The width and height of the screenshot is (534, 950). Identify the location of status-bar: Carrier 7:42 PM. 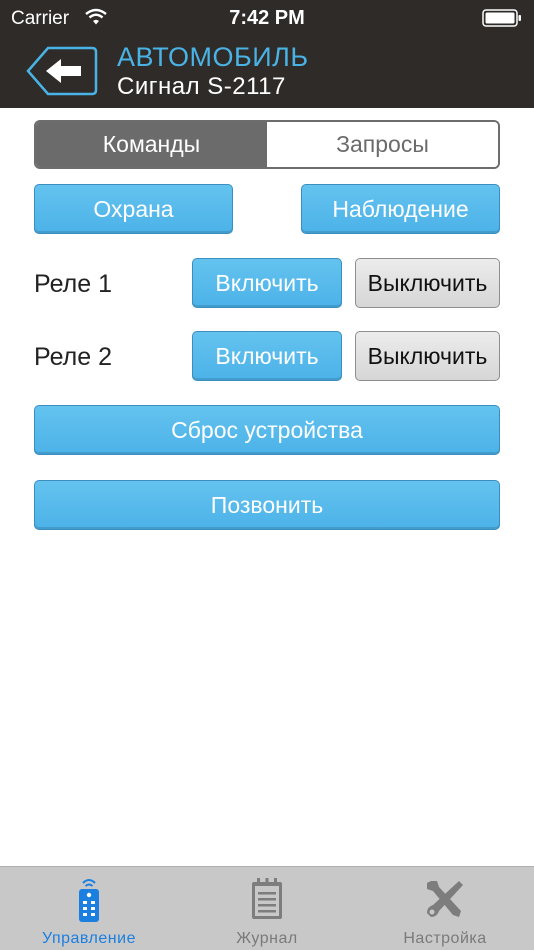
(267, 18).